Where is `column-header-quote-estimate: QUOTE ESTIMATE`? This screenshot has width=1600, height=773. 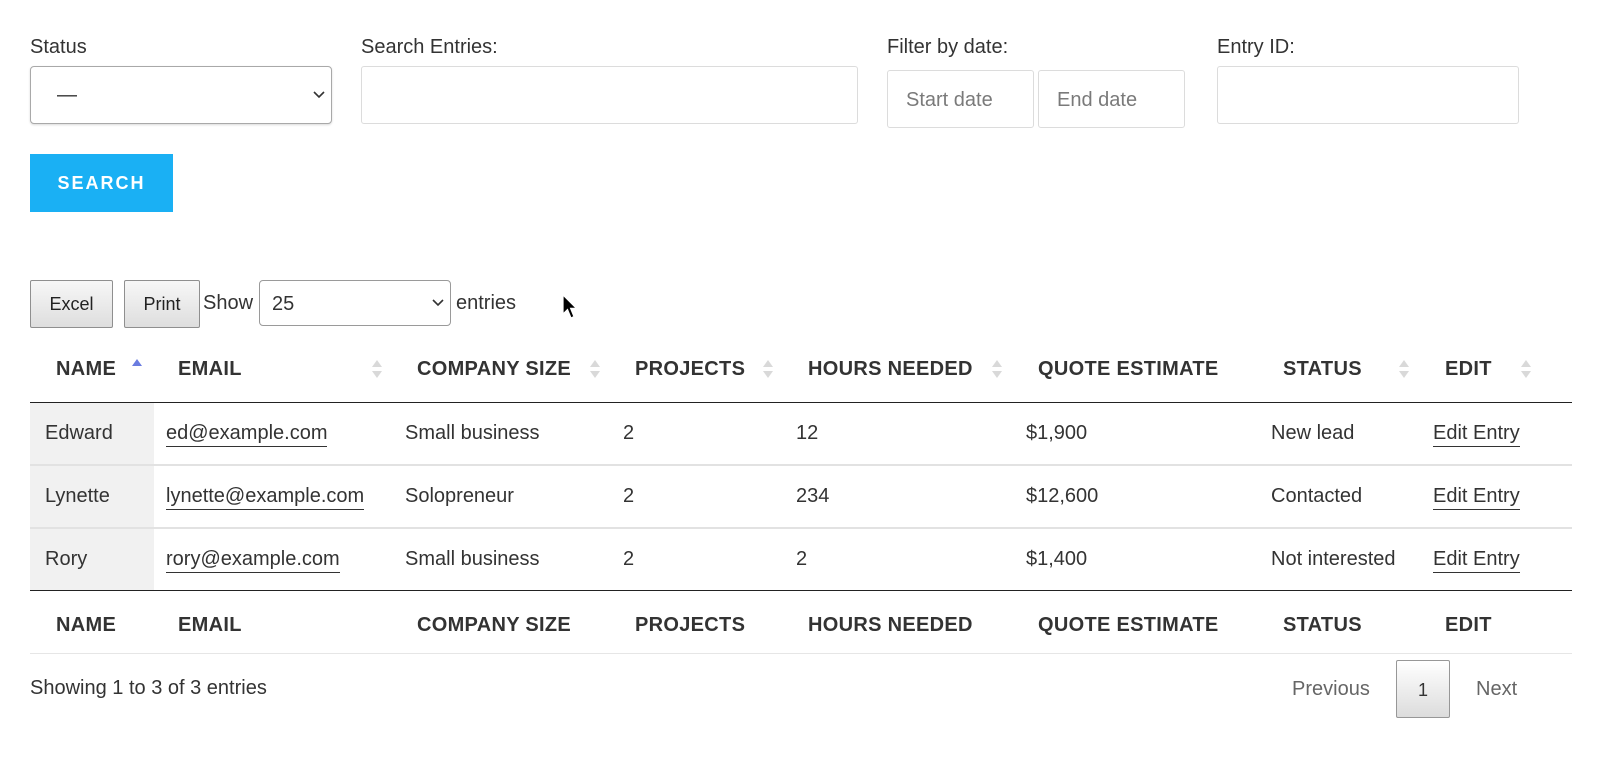
column-header-quote-estimate: QUOTE ESTIMATE is located at coordinates (1128, 369).